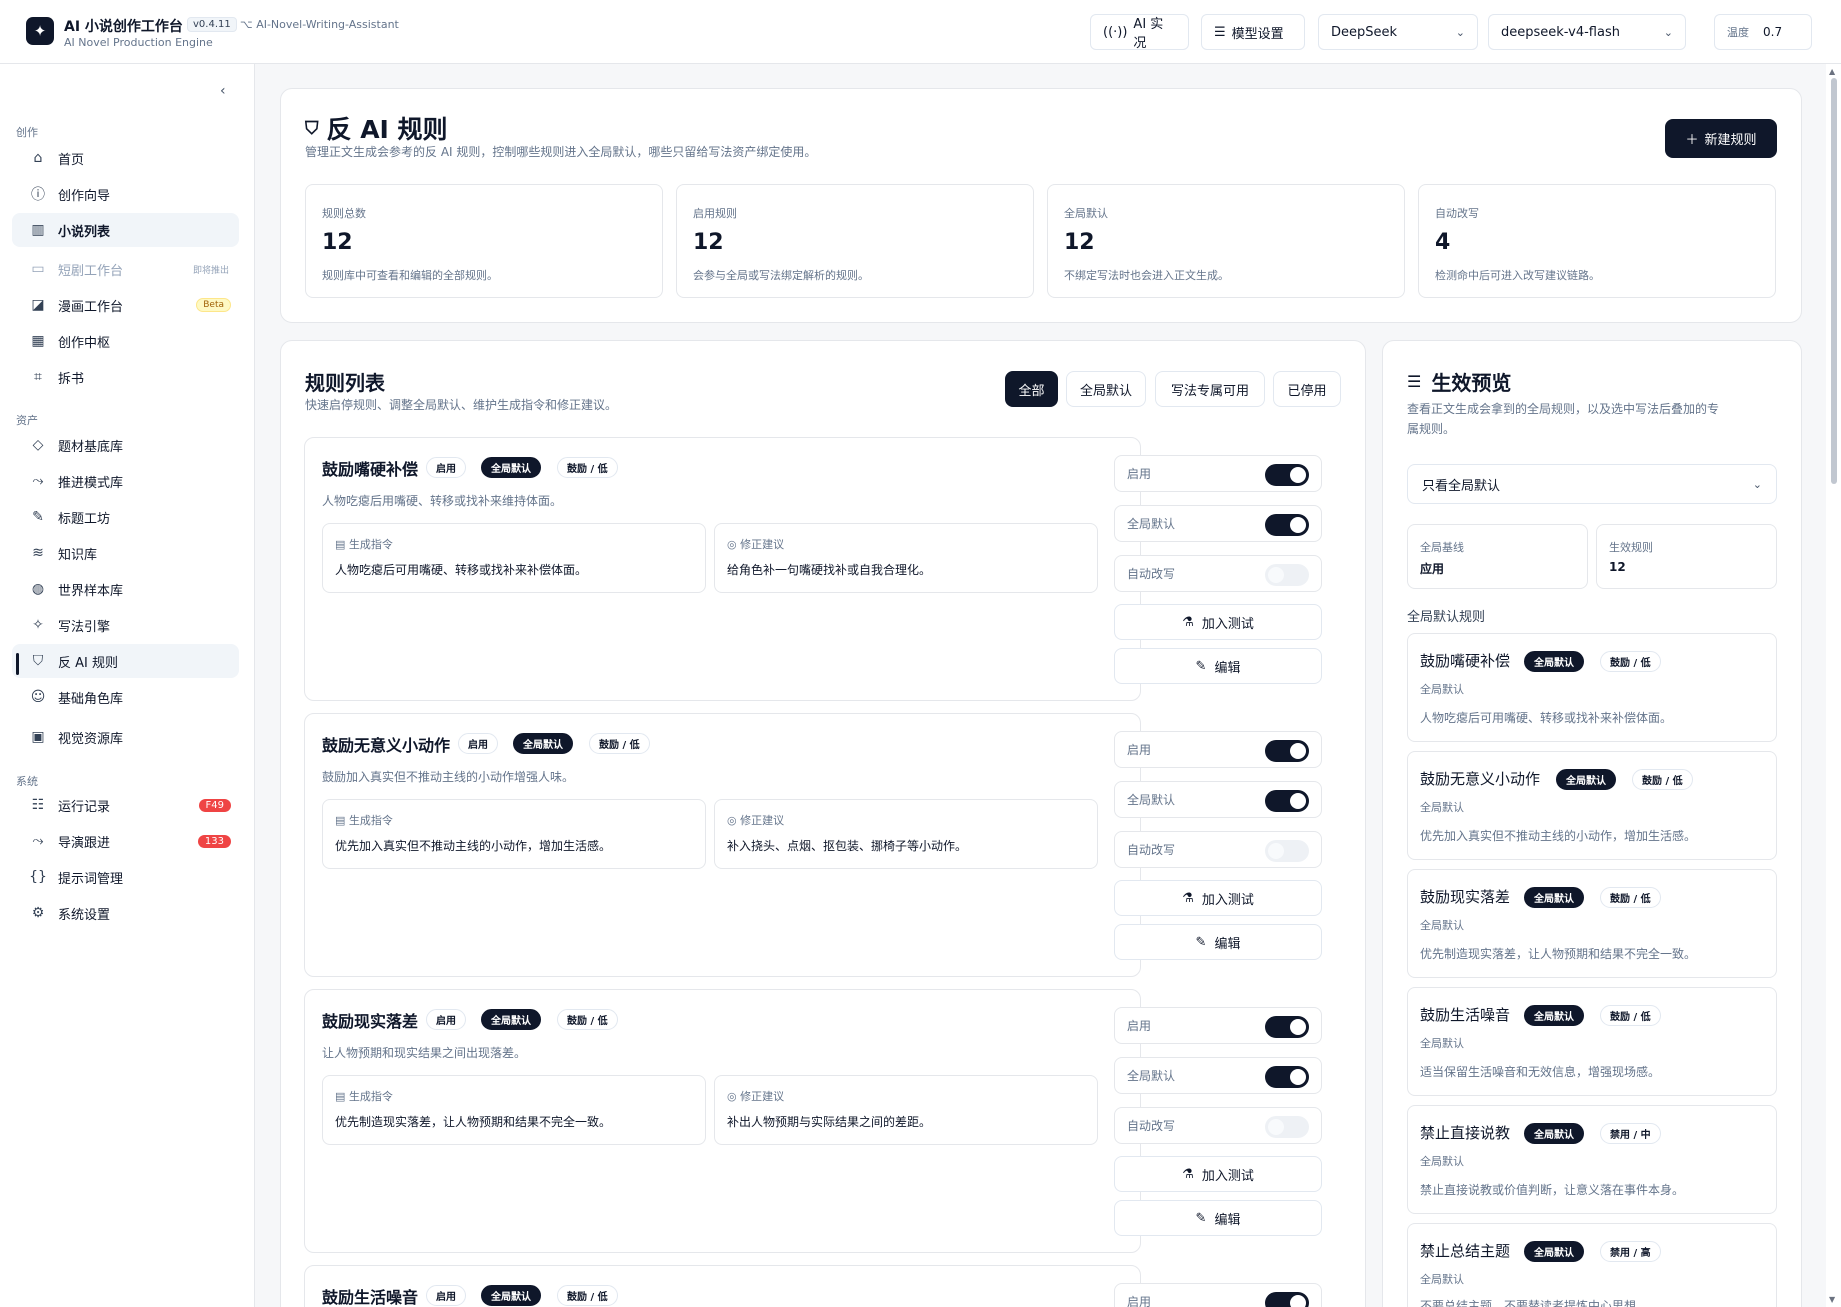 The height and width of the screenshot is (1307, 1841). Describe the element at coordinates (1139, 32) in the screenshot. I see `ai-live-button: ((·)) AI 实况` at that location.